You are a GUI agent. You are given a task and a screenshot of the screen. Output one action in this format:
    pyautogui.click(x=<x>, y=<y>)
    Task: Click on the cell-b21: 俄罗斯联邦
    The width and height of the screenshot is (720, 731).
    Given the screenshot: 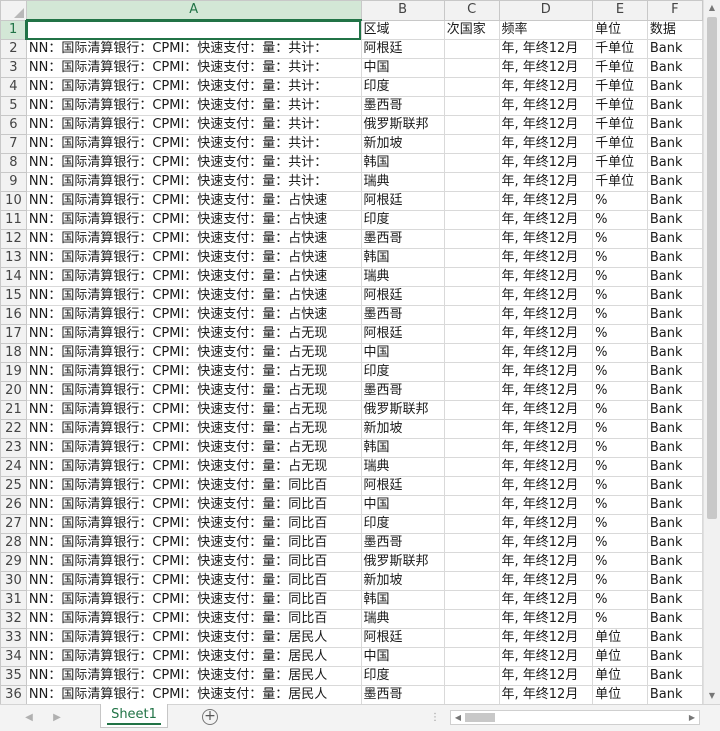 What is the action you would take?
    pyautogui.click(x=402, y=410)
    